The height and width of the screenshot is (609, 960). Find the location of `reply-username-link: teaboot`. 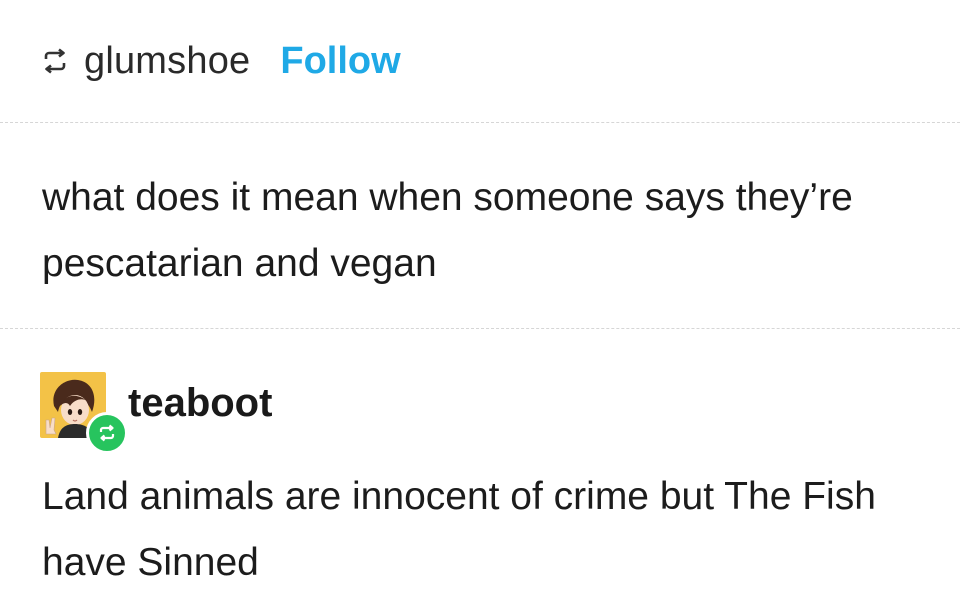

reply-username-link: teaboot is located at coordinates (200, 403).